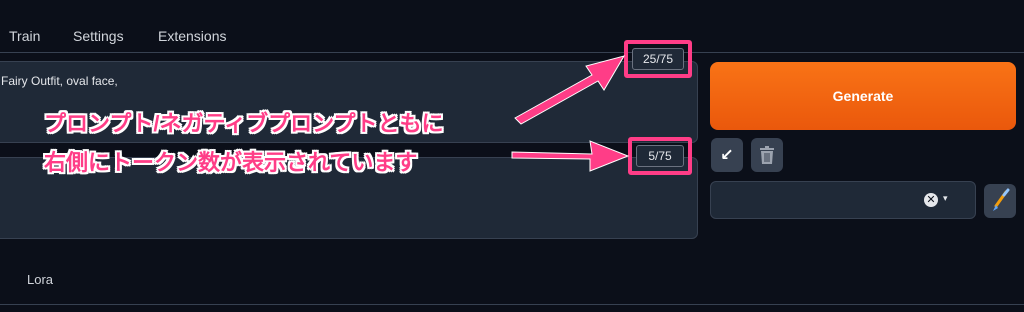  What do you see at coordinates (231, 162) in the screenshot?
I see `annotation-line-2: 右側にトークン数が表示されています` at bounding box center [231, 162].